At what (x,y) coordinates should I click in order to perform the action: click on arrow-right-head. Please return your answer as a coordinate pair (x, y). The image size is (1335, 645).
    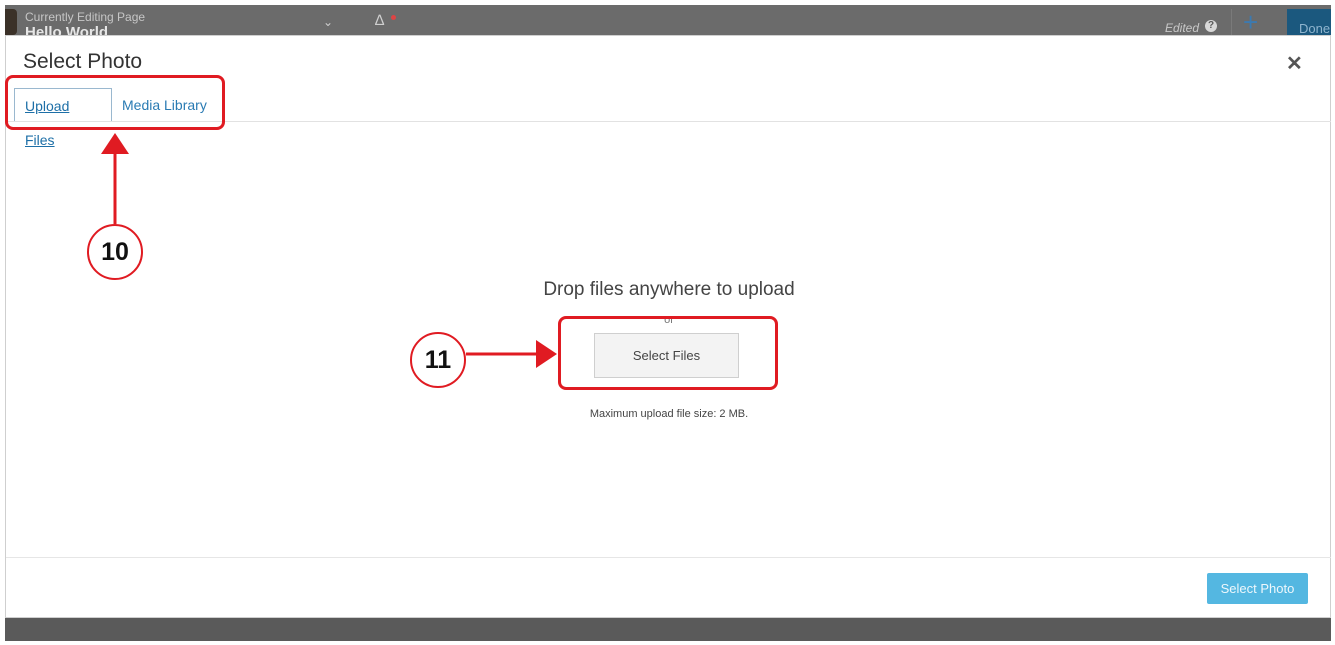
    Looking at the image, I should click on (546, 354).